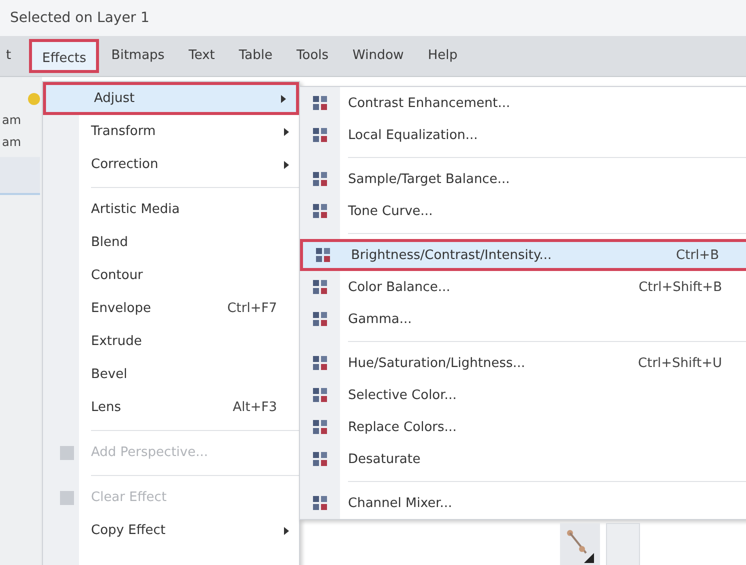 The height and width of the screenshot is (565, 746). Describe the element at coordinates (171, 308) in the screenshot. I see `menu-item: Envelope Ctrl+F7` at that location.